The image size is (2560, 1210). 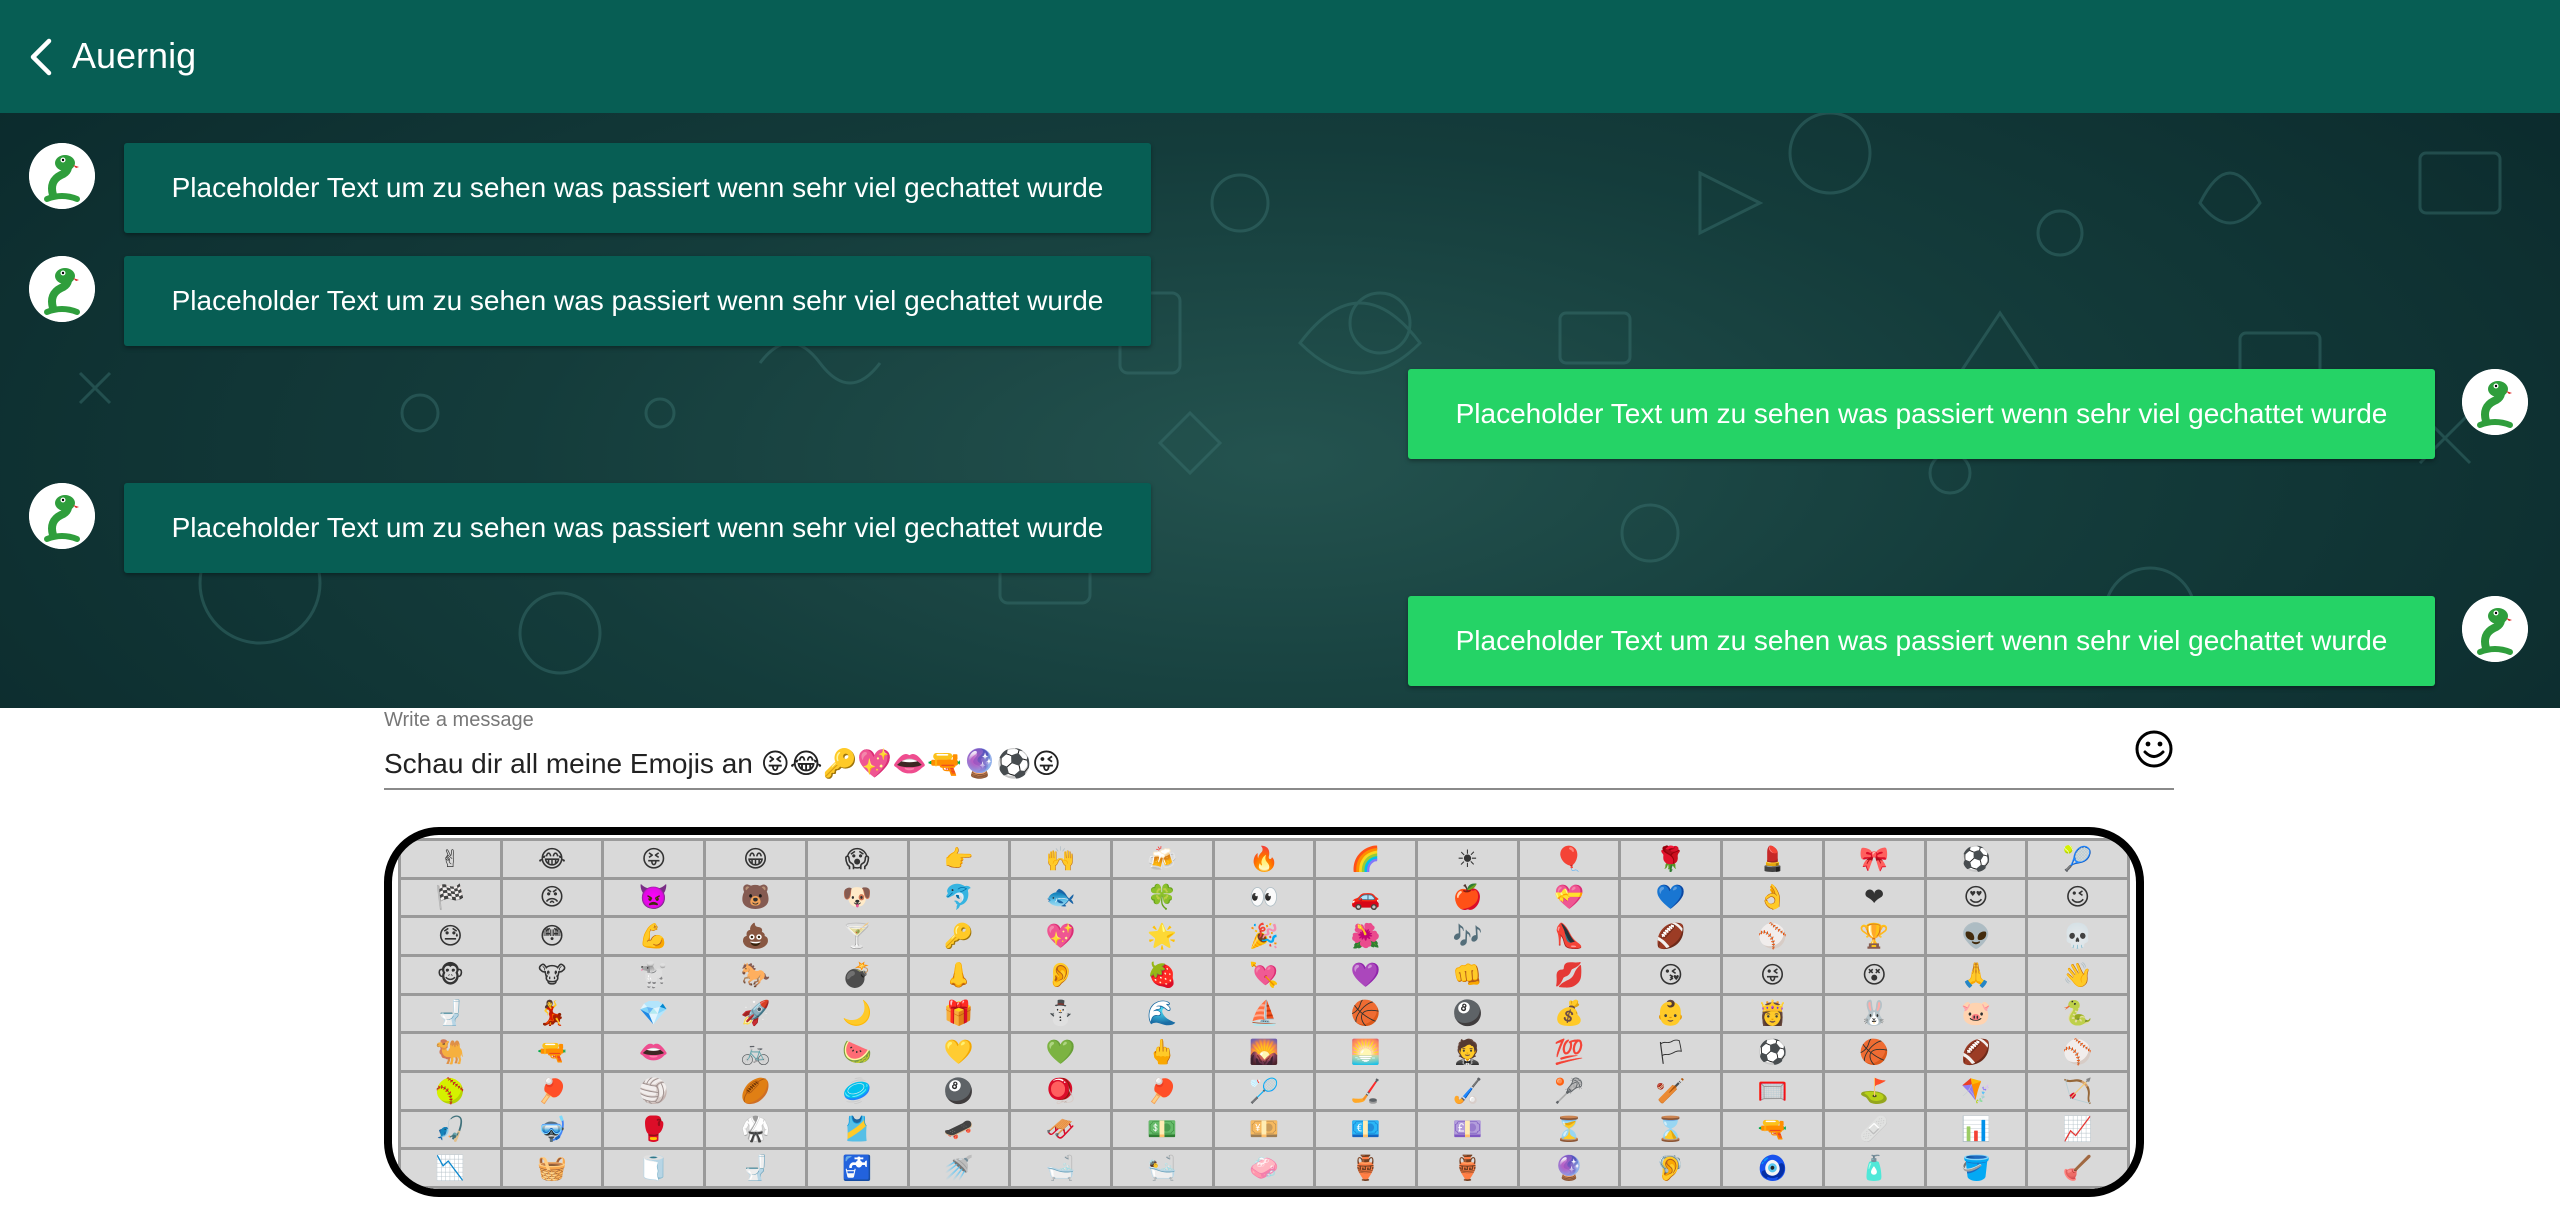 What do you see at coordinates (552, 936) in the screenshot?
I see `emoji-cell: 😳` at bounding box center [552, 936].